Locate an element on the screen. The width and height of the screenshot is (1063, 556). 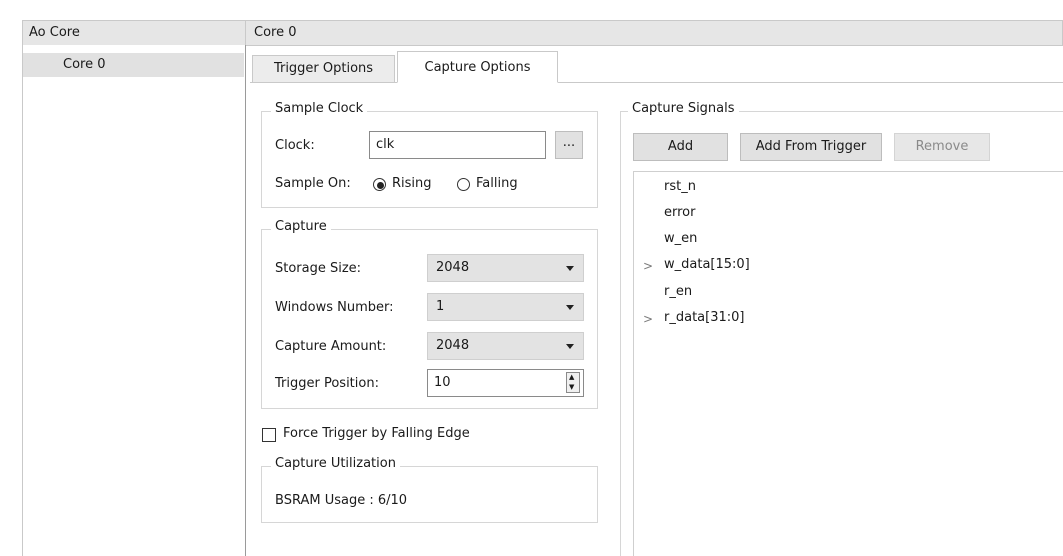
rising-label: Rising is located at coordinates (412, 183).